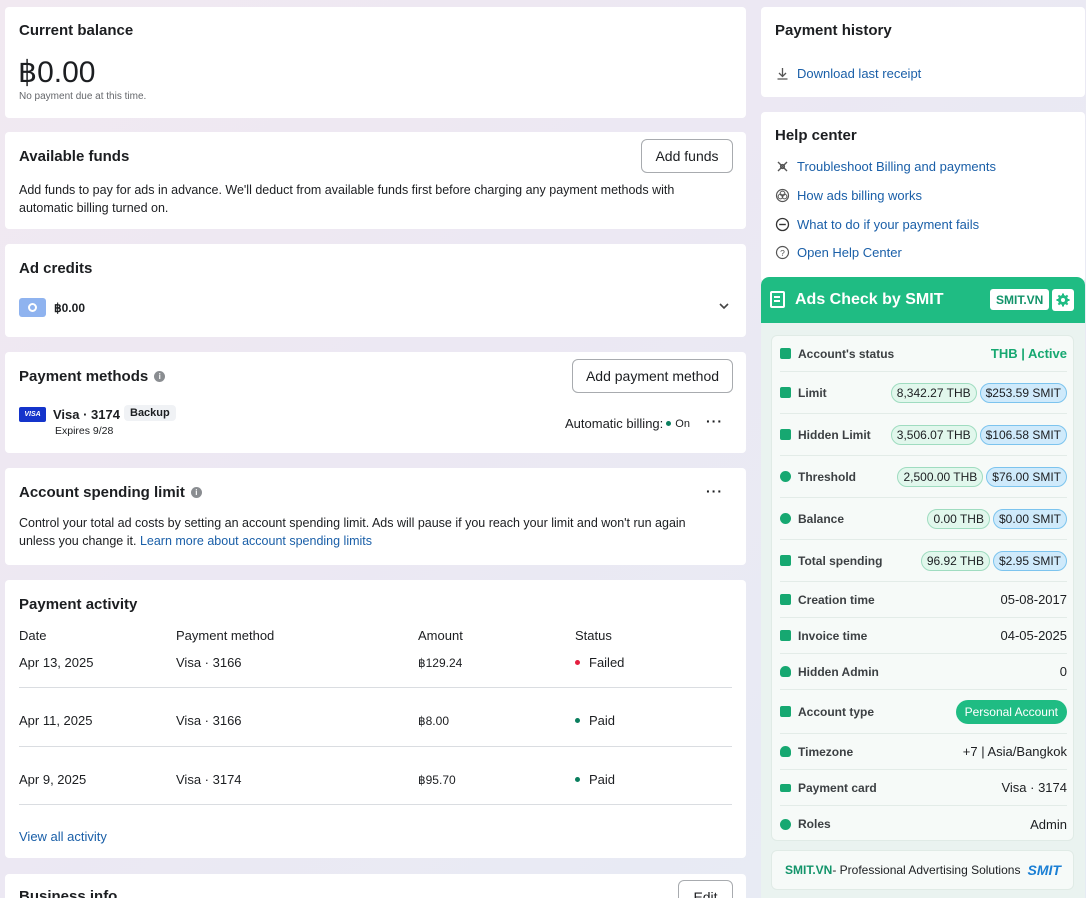 This screenshot has height=898, width=1086. I want to click on help-item-label: How ads billing works, so click(859, 195).